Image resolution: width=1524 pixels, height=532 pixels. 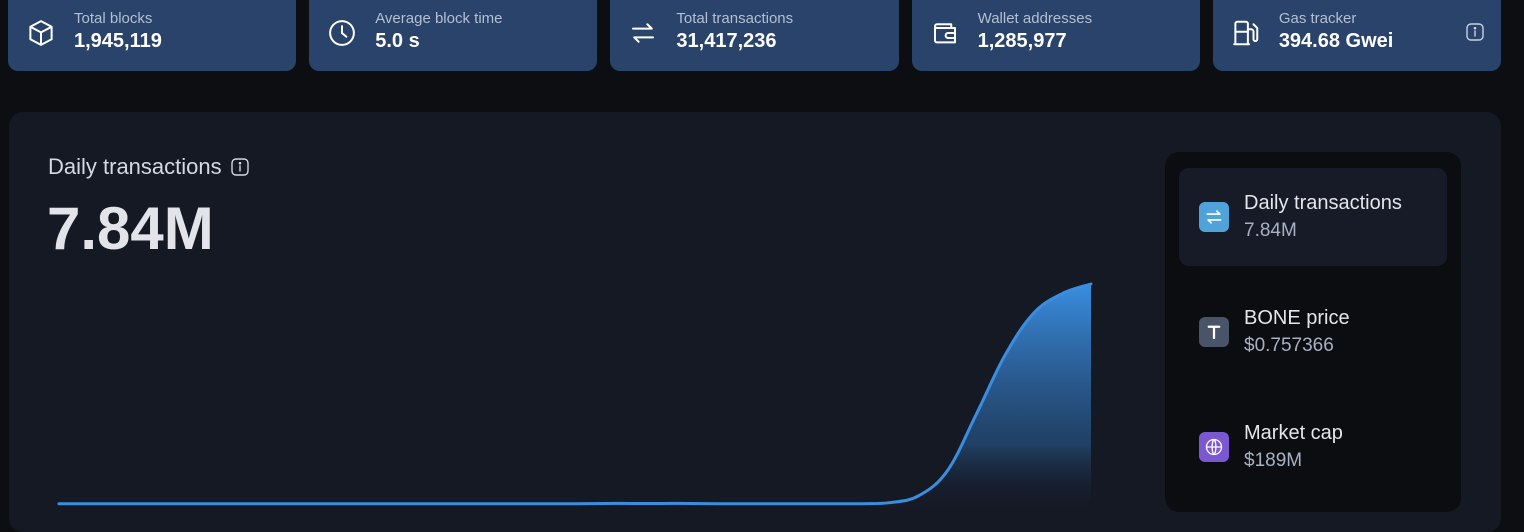 I want to click on cube-icon, so click(x=41, y=32).